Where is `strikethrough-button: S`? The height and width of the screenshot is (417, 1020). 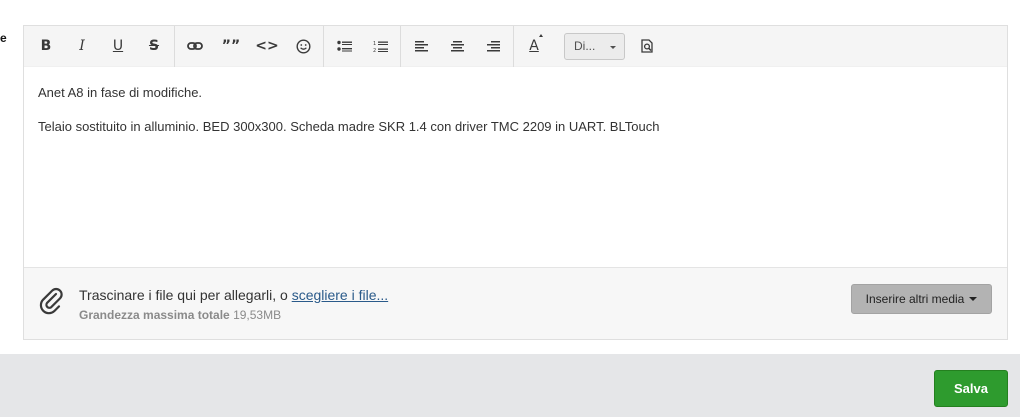 strikethrough-button: S is located at coordinates (154, 46).